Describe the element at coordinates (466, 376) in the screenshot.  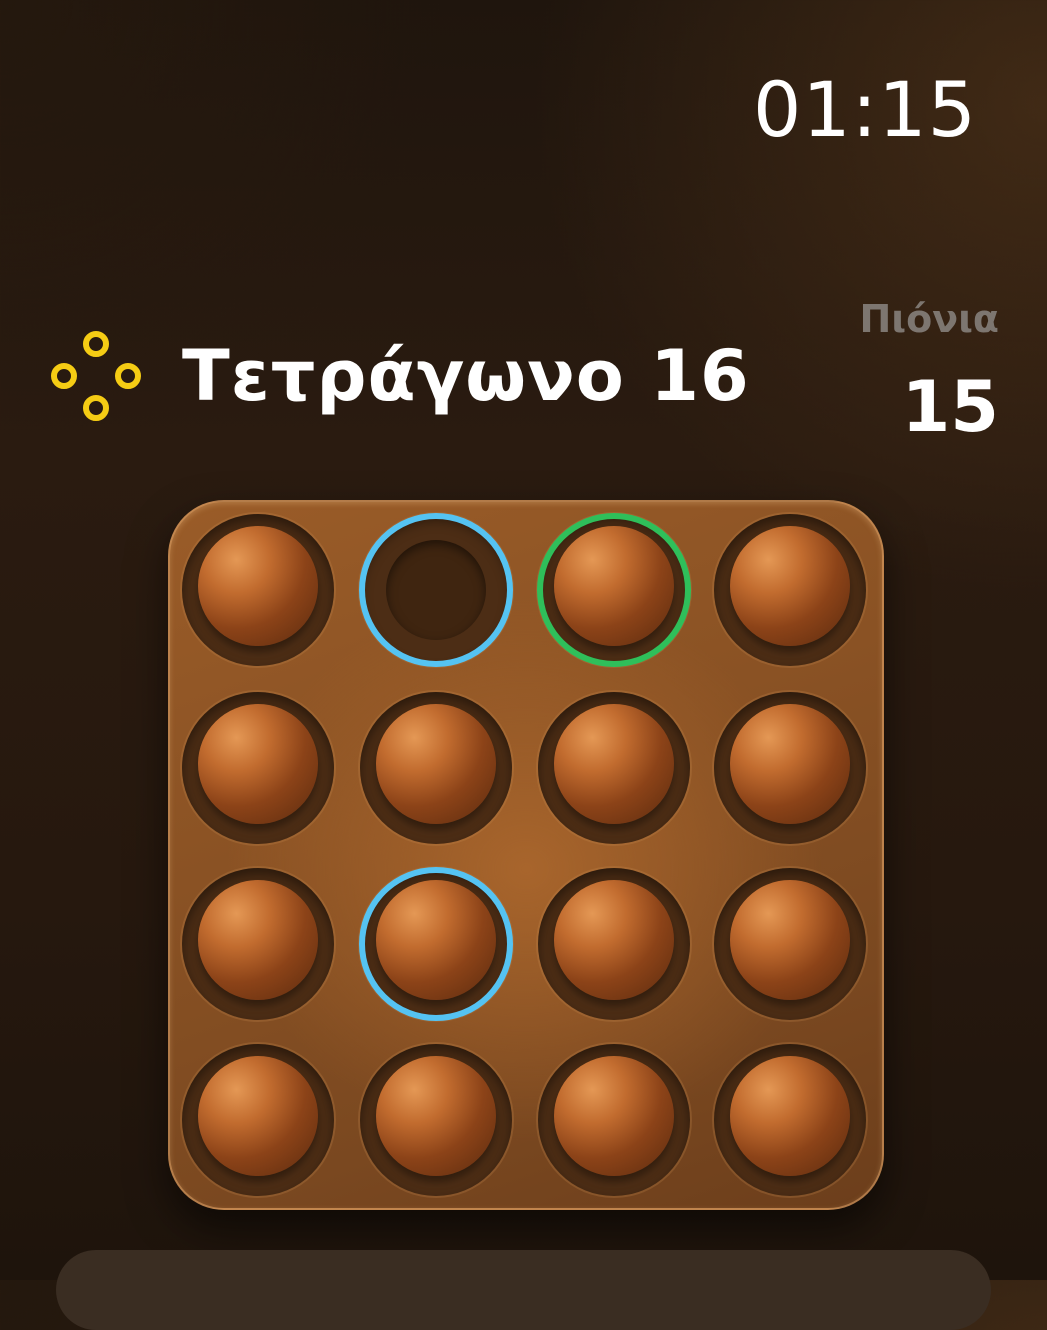
I see `game-title: Τετράγωνο 16` at that location.